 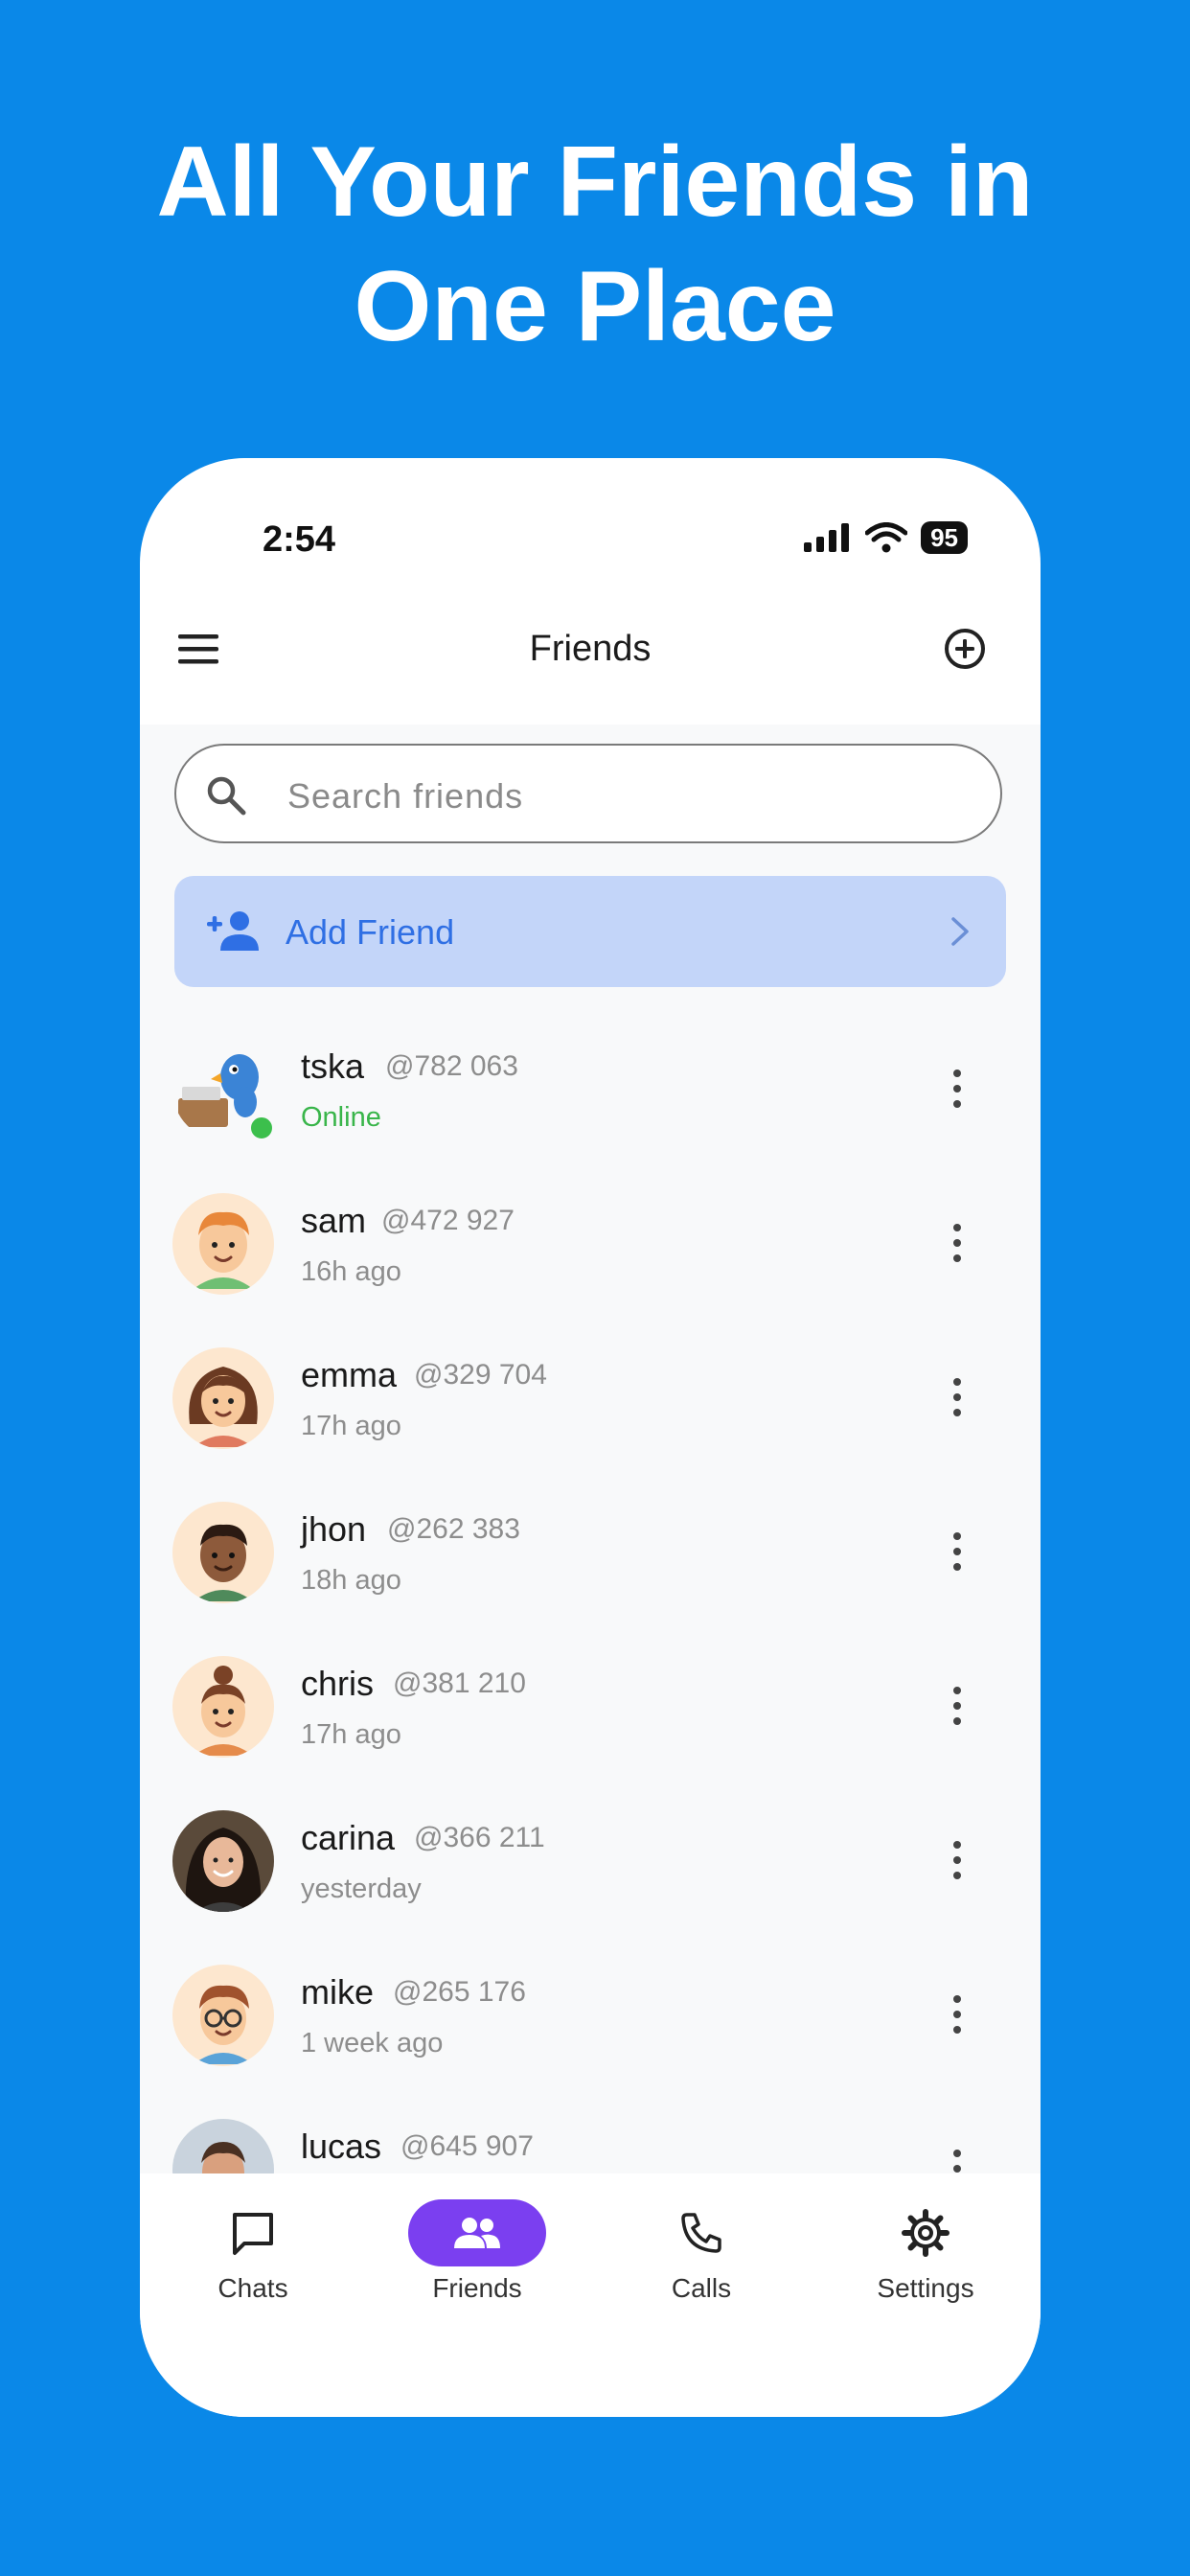 What do you see at coordinates (590, 2024) in the screenshot?
I see `list-item: mike @265 176 1 week ago` at bounding box center [590, 2024].